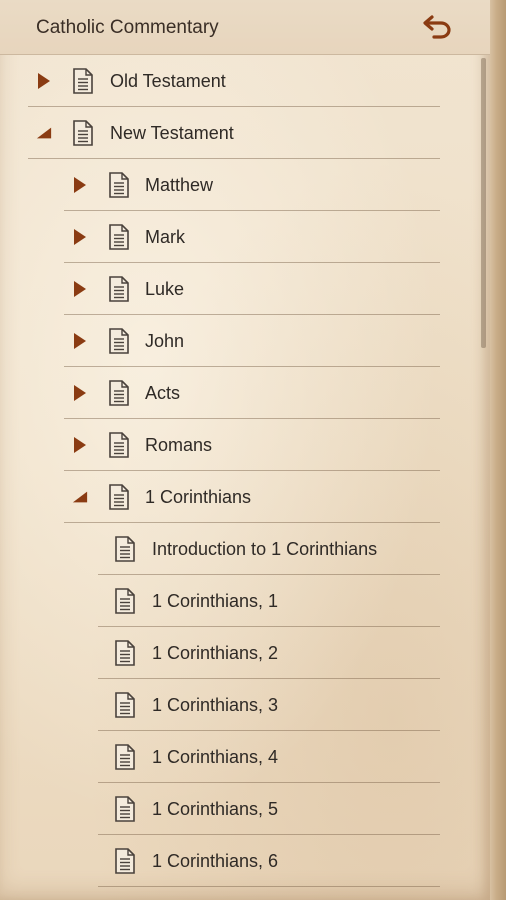 The image size is (506, 900). Describe the element at coordinates (165, 288) in the screenshot. I see `tree-node-label: Luke` at that location.